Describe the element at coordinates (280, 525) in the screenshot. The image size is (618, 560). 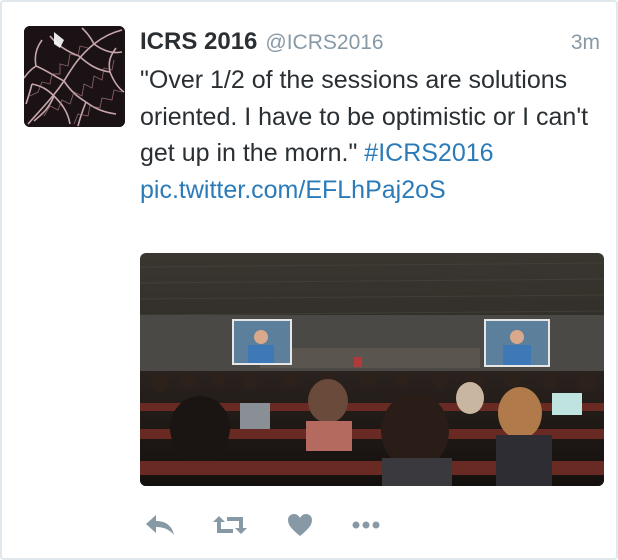
I see `tweet-actions` at that location.